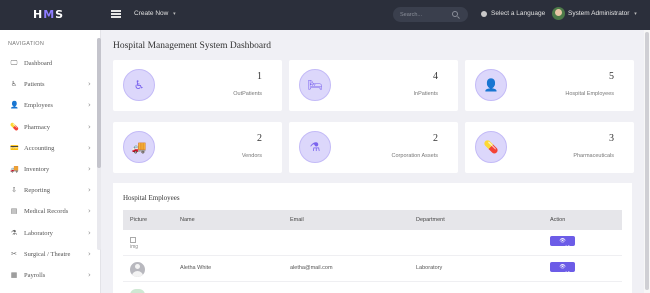  I want to click on sidebar-item-employees: 👤 Employees ›, so click(48, 105).